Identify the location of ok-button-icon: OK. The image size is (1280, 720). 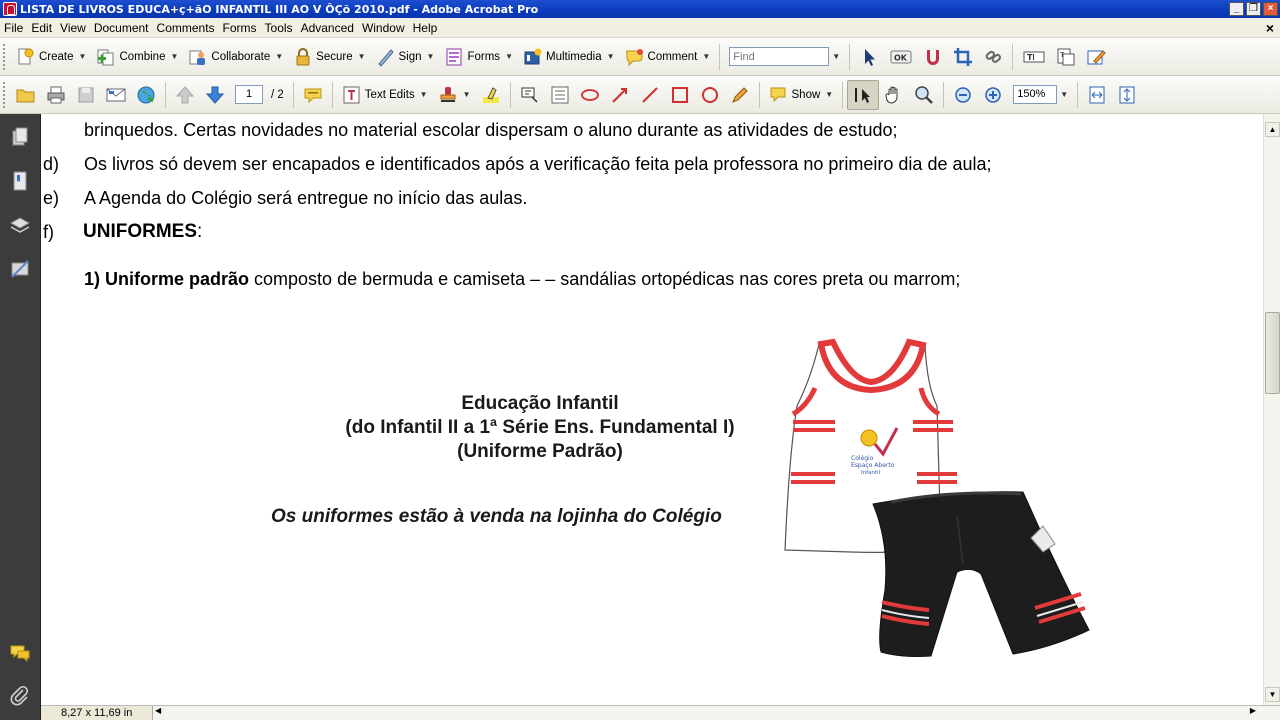
(901, 56).